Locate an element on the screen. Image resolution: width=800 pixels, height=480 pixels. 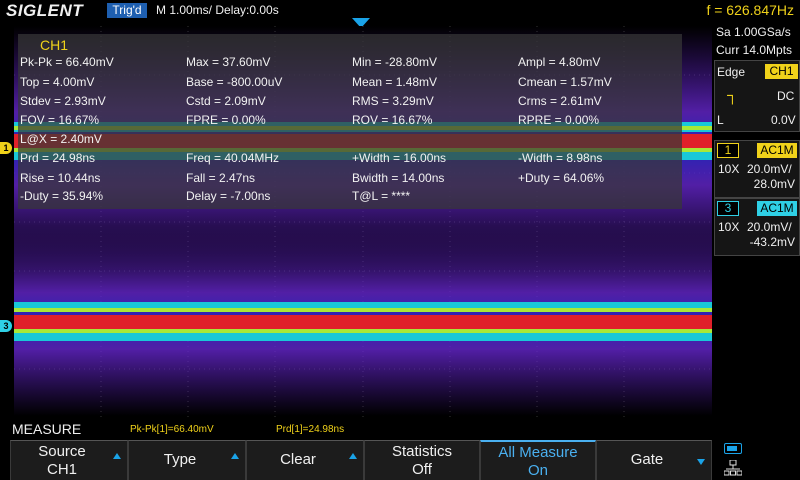
ch1-probe: 10X is located at coordinates (729, 169).